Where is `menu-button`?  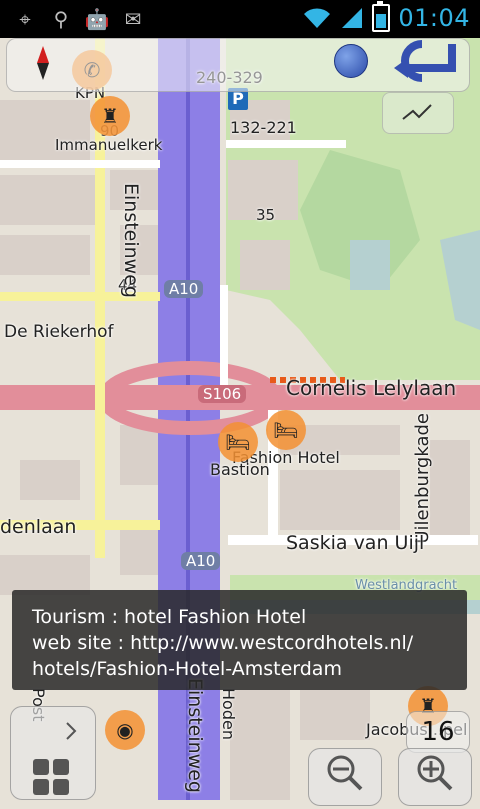
menu-button is located at coordinates (53, 753).